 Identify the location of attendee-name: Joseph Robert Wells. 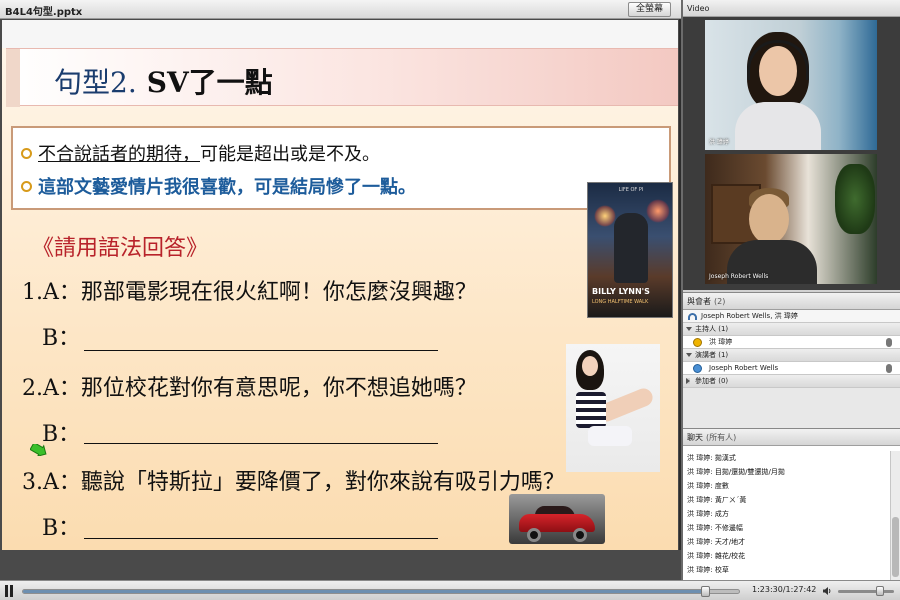
(744, 368).